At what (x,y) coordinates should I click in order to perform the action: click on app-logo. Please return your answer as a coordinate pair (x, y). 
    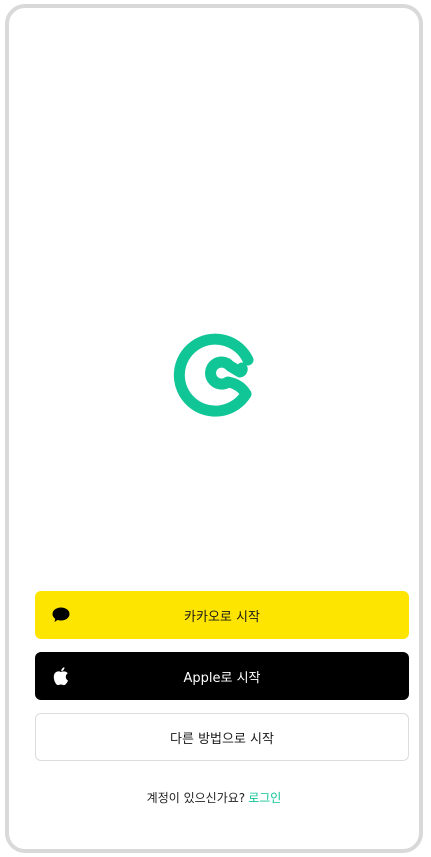
    Looking at the image, I should click on (216, 374).